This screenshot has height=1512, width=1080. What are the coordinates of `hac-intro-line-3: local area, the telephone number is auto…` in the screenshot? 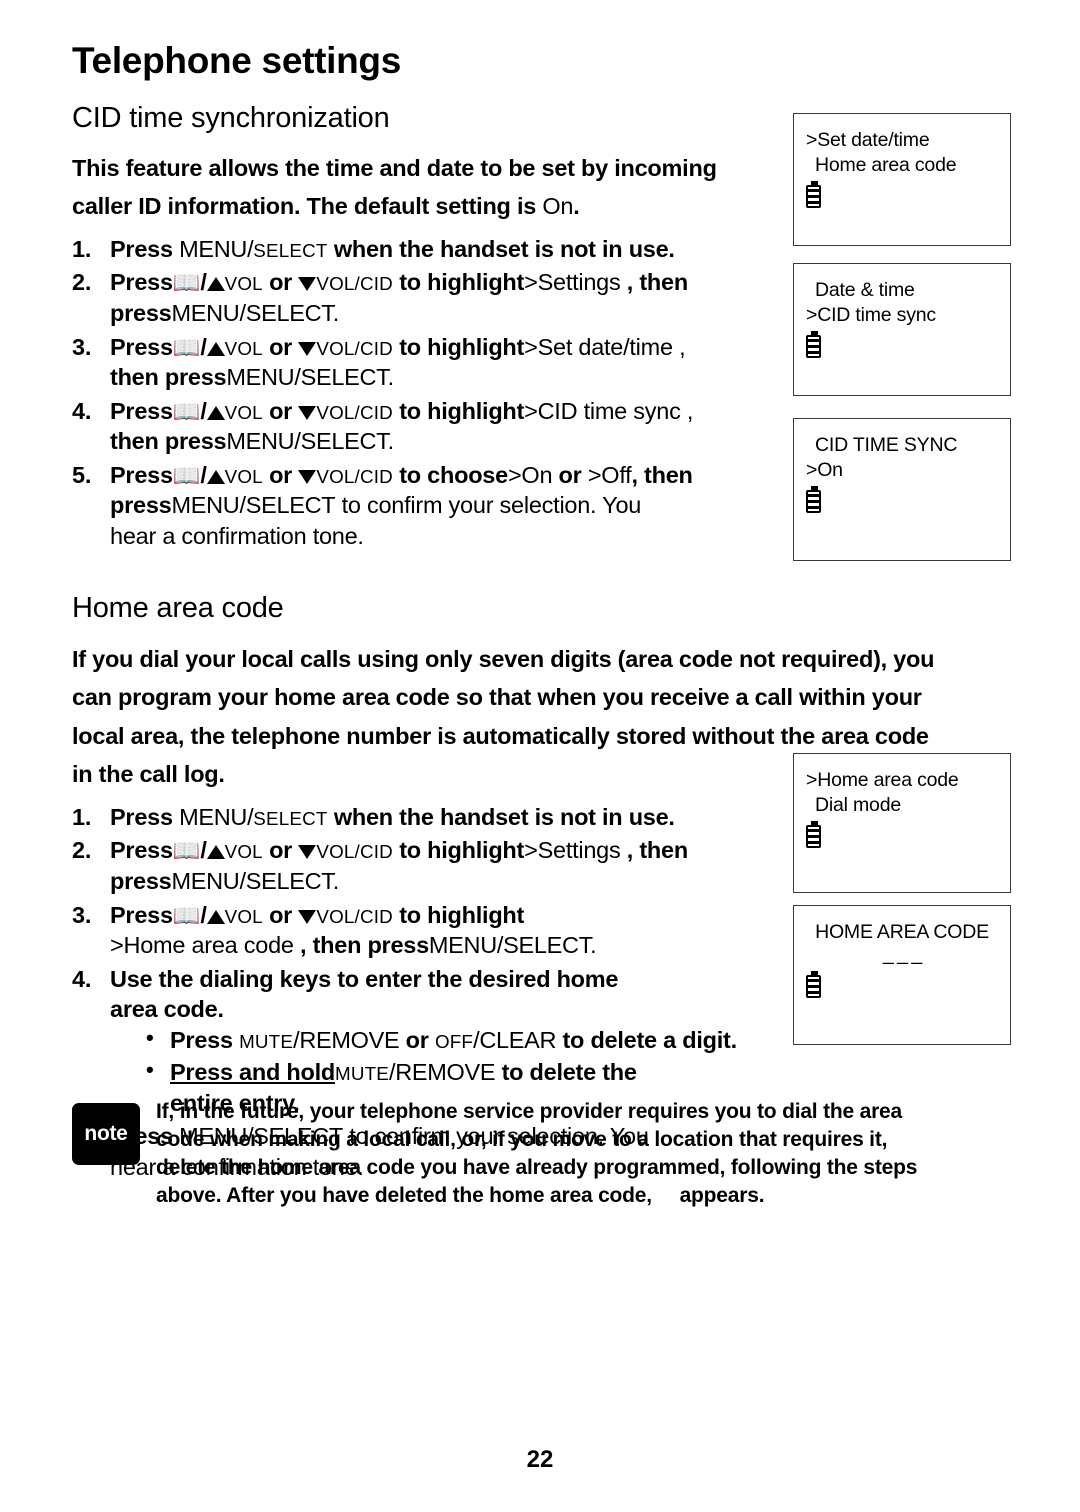 It's located at (500, 735).